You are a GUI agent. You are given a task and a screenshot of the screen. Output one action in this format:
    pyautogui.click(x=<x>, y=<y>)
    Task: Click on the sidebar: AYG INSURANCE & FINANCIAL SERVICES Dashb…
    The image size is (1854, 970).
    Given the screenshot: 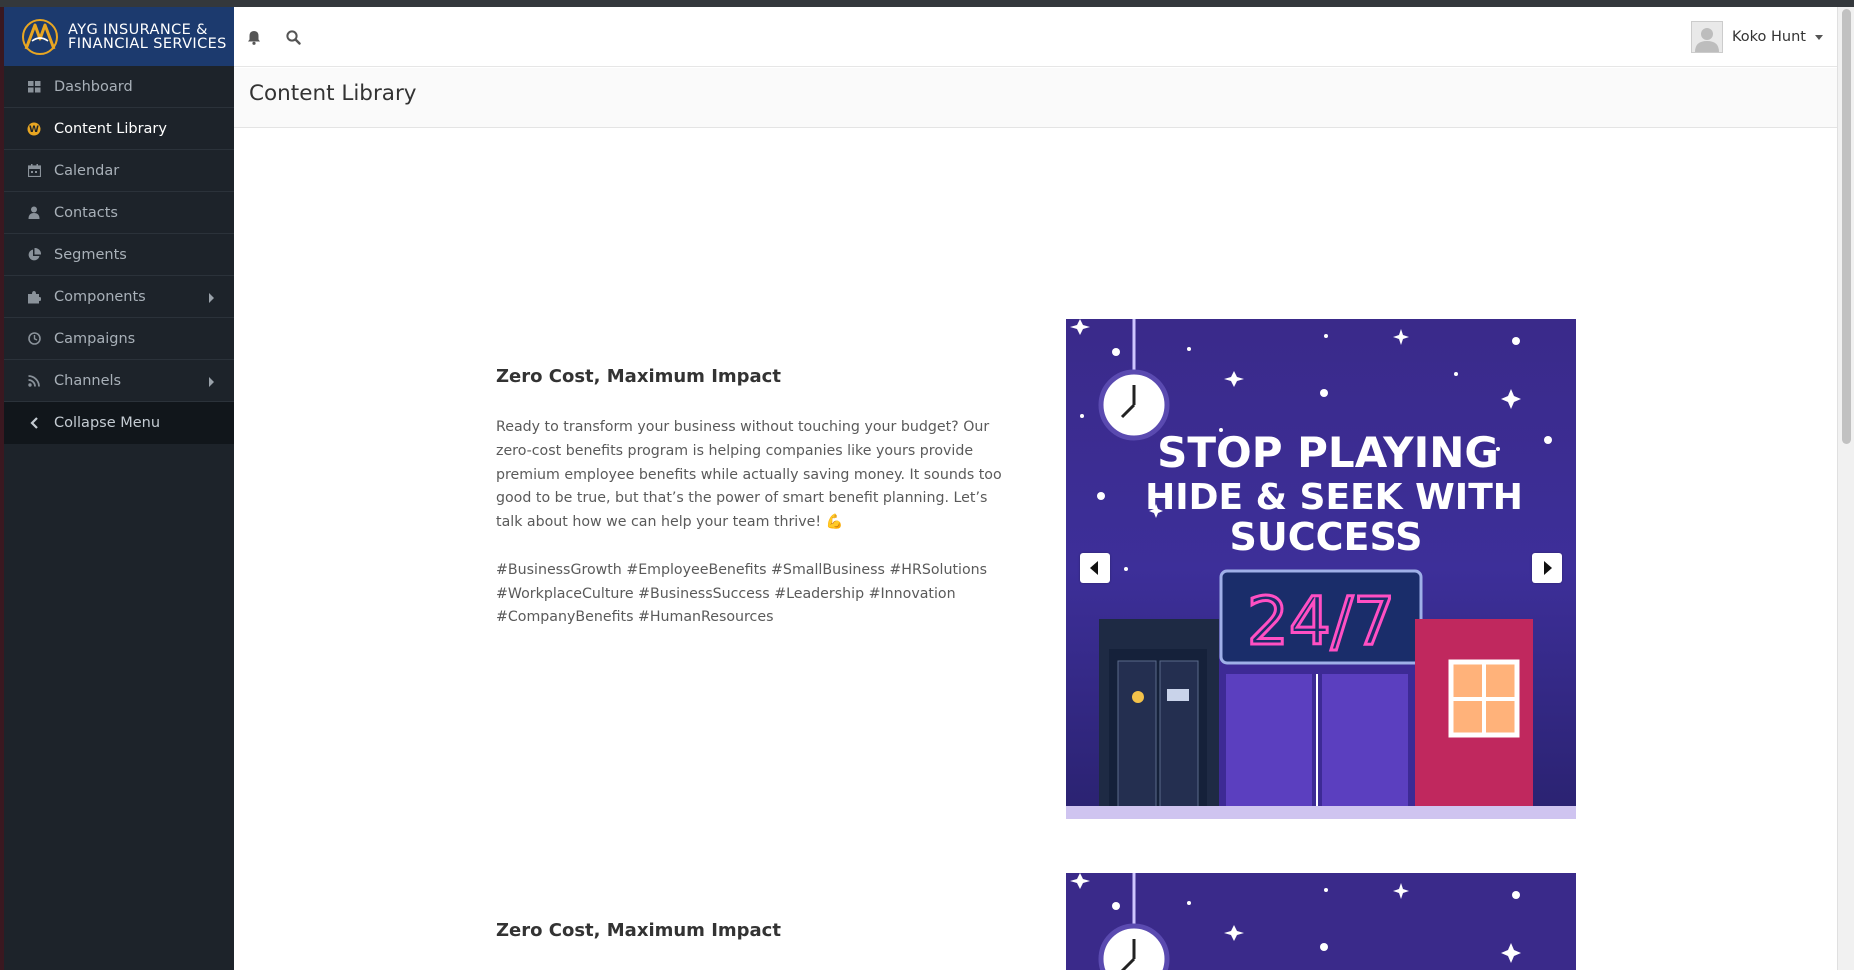 What is the action you would take?
    pyautogui.click(x=117, y=488)
    